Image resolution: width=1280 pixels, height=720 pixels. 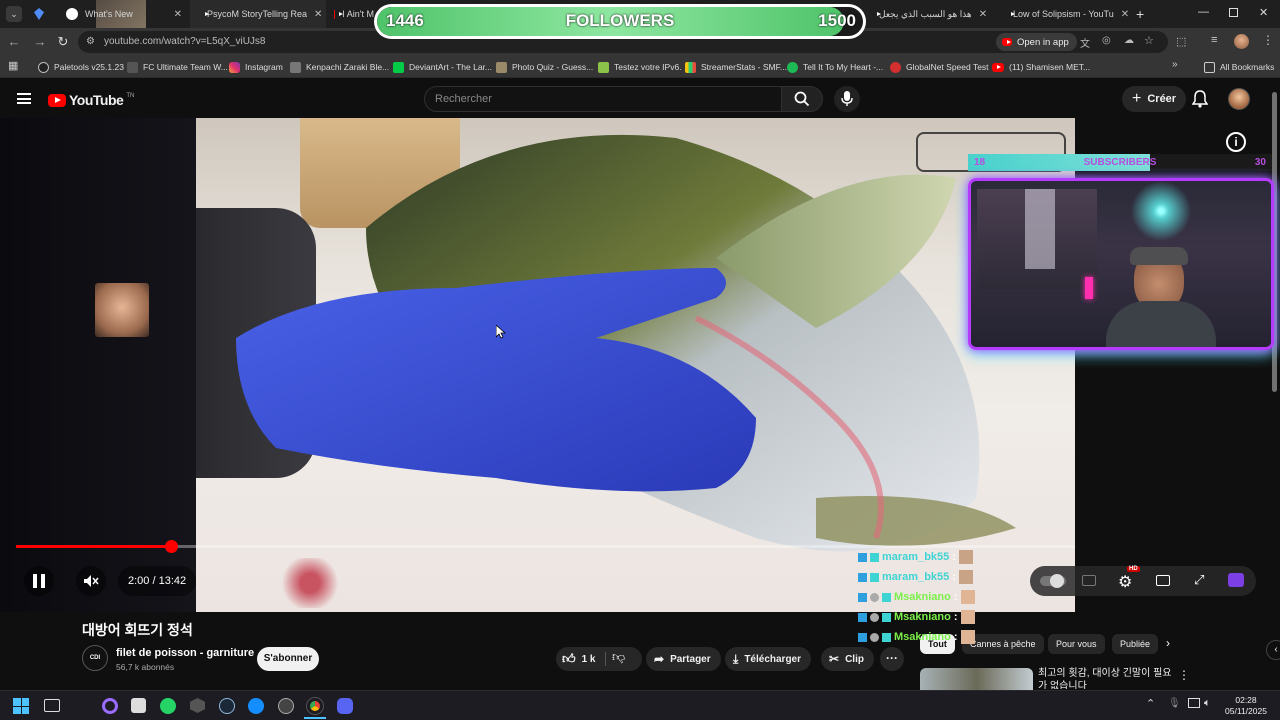 I want to click on task-view-icon, so click(x=52, y=705).